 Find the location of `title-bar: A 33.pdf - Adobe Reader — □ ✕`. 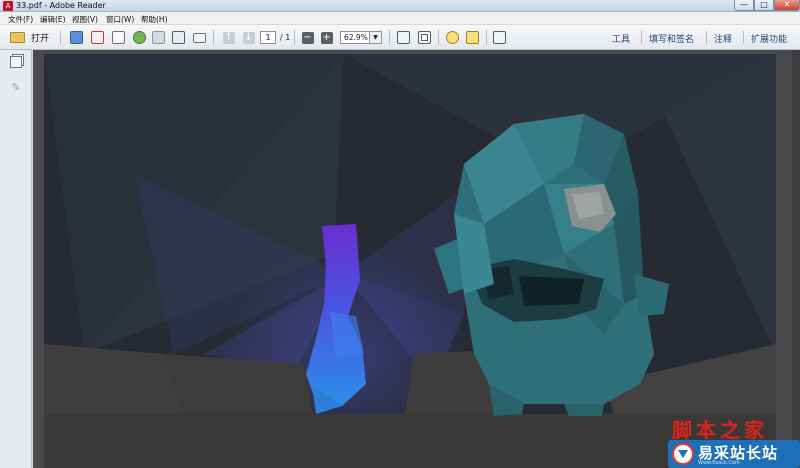

title-bar: A 33.pdf - Adobe Reader — □ ✕ is located at coordinates (400, 6).